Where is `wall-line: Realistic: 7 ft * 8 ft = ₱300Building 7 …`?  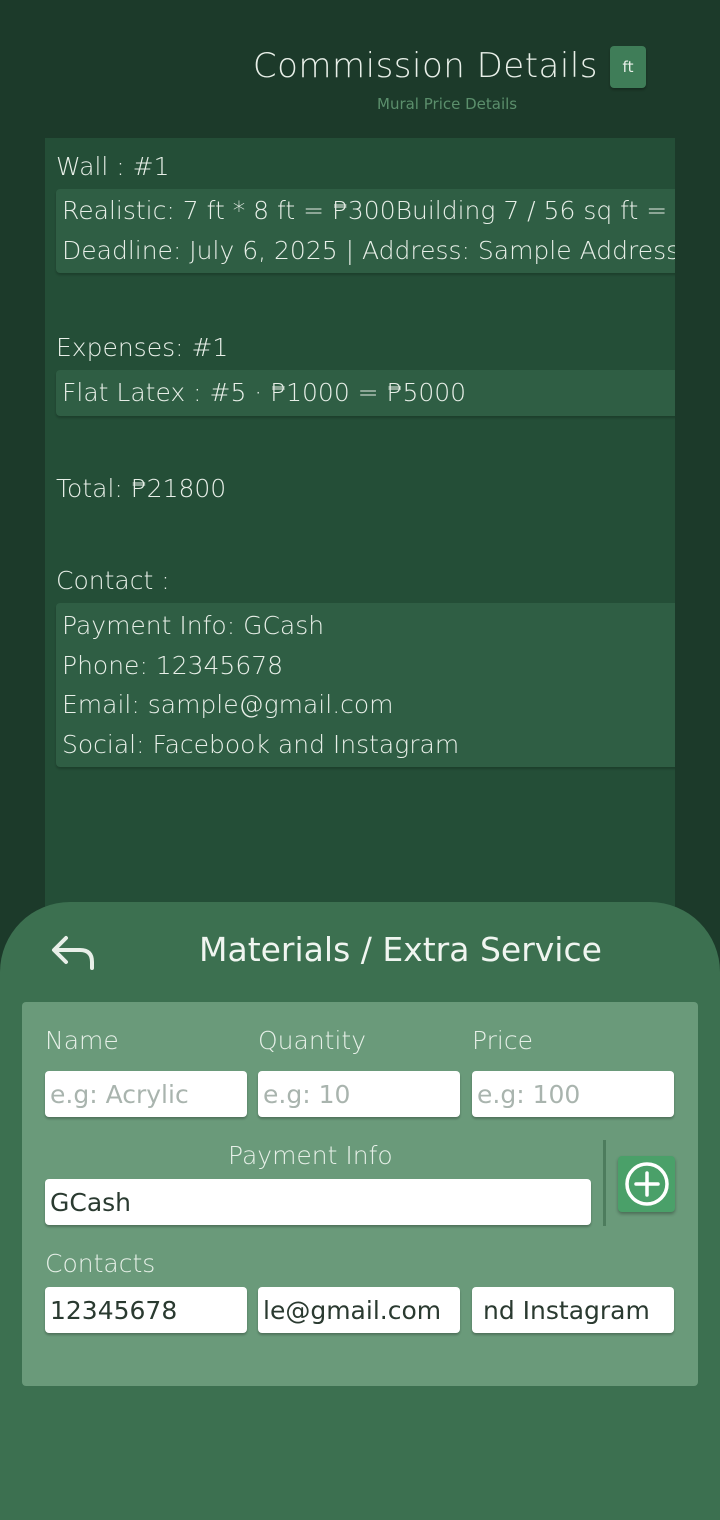 wall-line: Realistic: 7 ft * 8 ft = ₱300Building 7 … is located at coordinates (368, 210).